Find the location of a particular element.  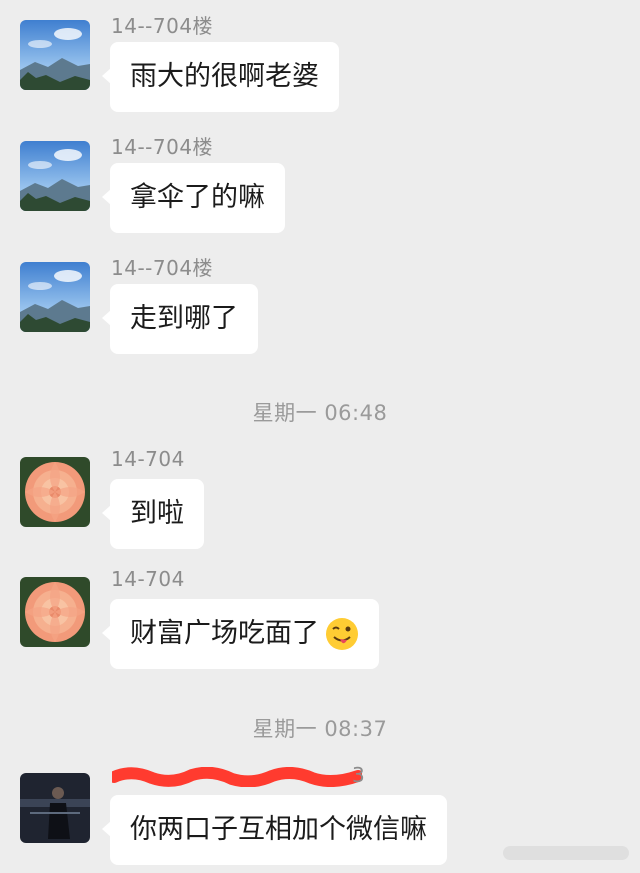

winking-tongue-emoji is located at coordinates (342, 634).